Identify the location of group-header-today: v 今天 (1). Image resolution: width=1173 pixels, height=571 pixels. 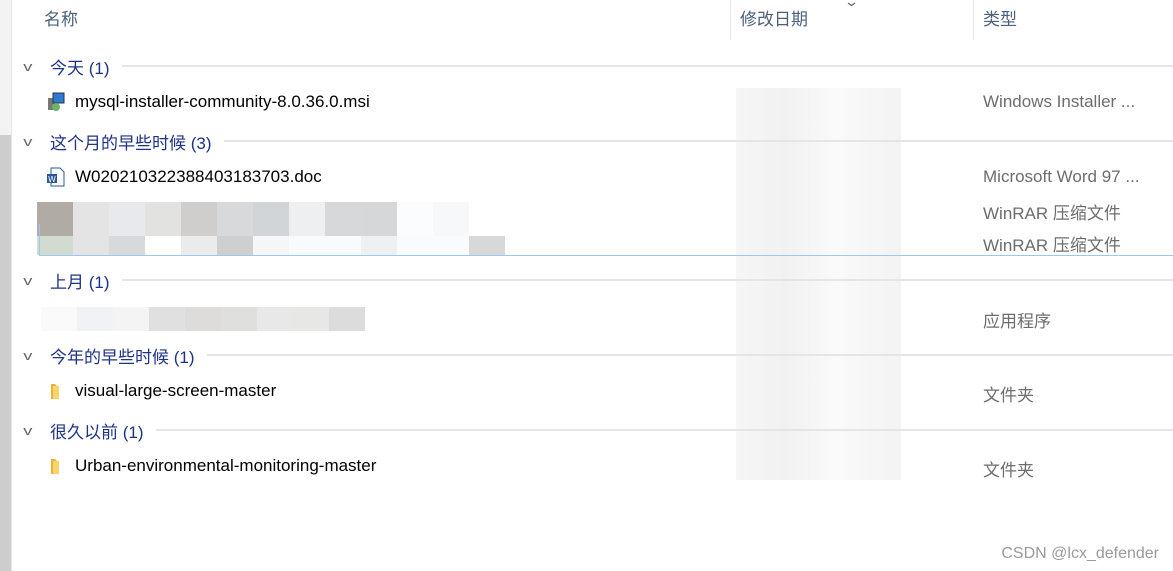
(598, 66).